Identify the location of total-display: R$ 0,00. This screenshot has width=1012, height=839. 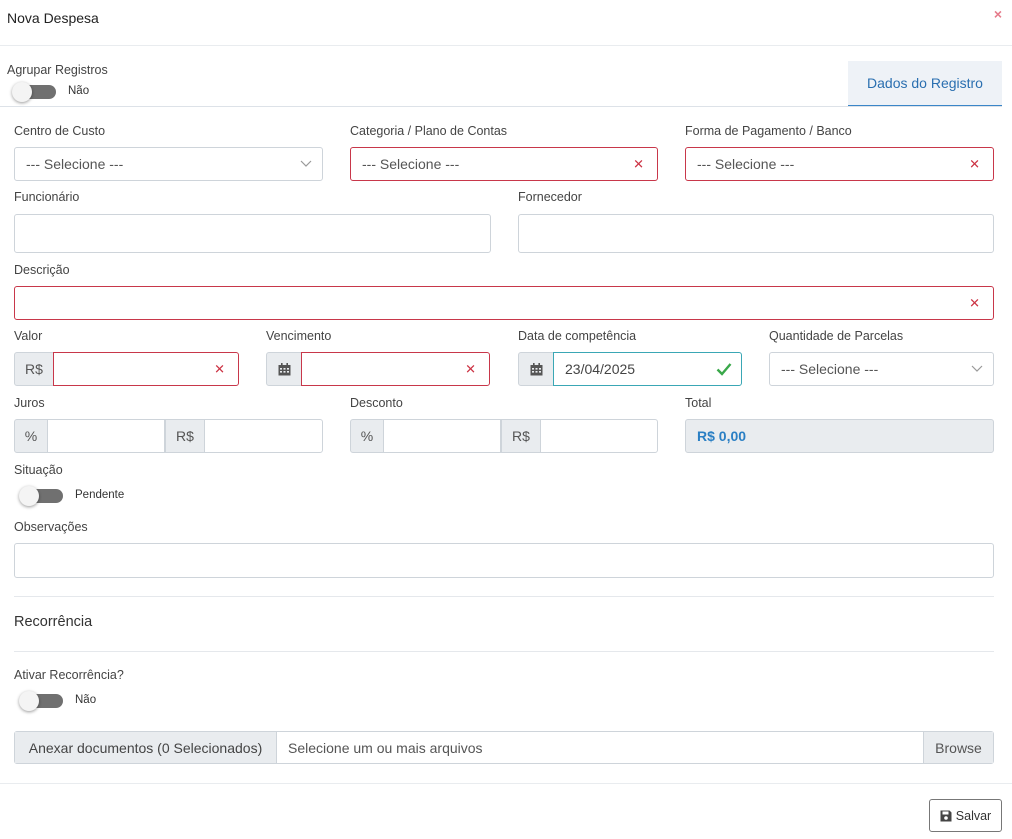
(839, 436).